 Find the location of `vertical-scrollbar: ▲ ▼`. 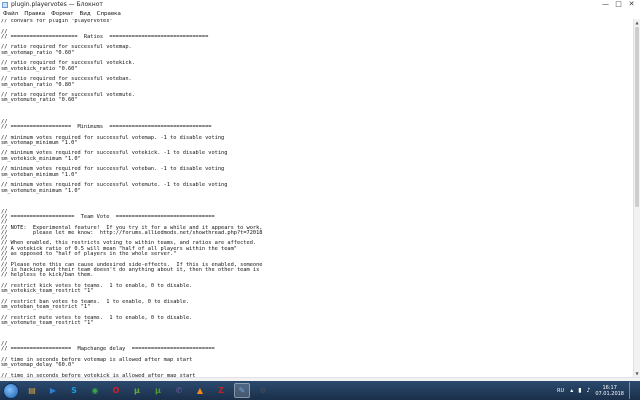

vertical-scrollbar: ▲ ▼ is located at coordinates (636, 198).